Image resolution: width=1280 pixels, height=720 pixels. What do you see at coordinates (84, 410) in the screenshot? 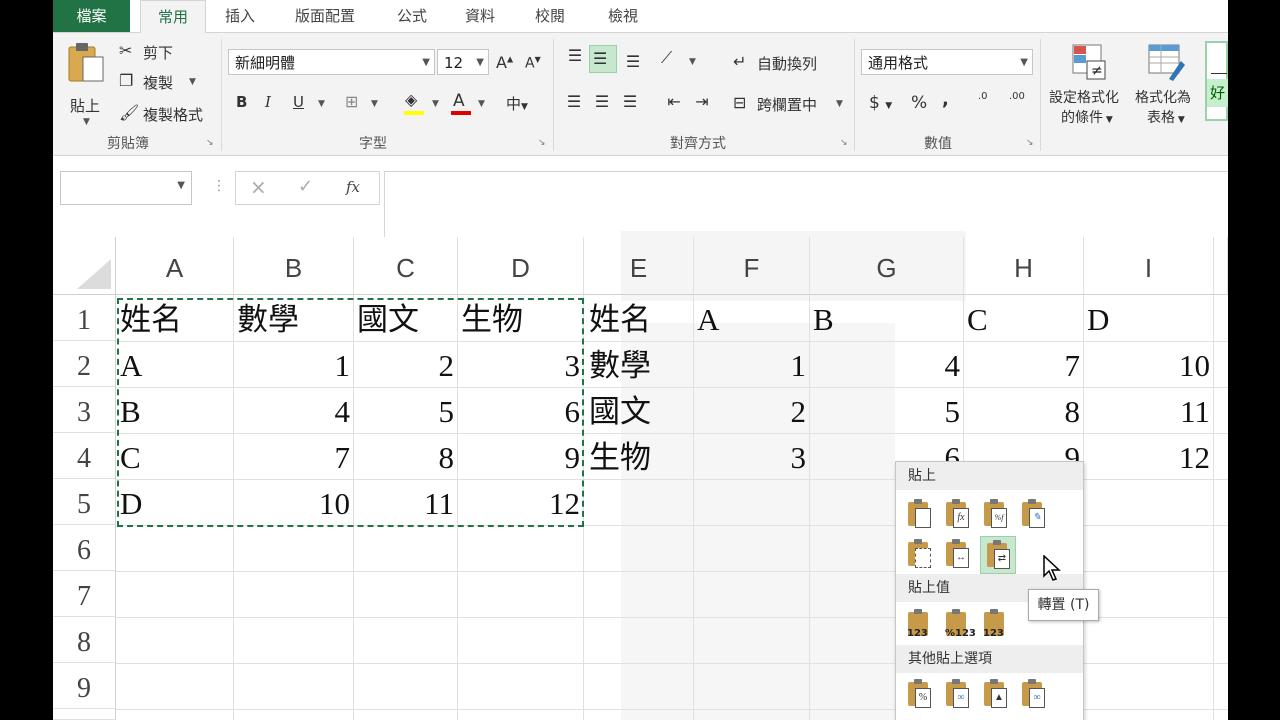
I see `row-header-3: 3` at bounding box center [84, 410].